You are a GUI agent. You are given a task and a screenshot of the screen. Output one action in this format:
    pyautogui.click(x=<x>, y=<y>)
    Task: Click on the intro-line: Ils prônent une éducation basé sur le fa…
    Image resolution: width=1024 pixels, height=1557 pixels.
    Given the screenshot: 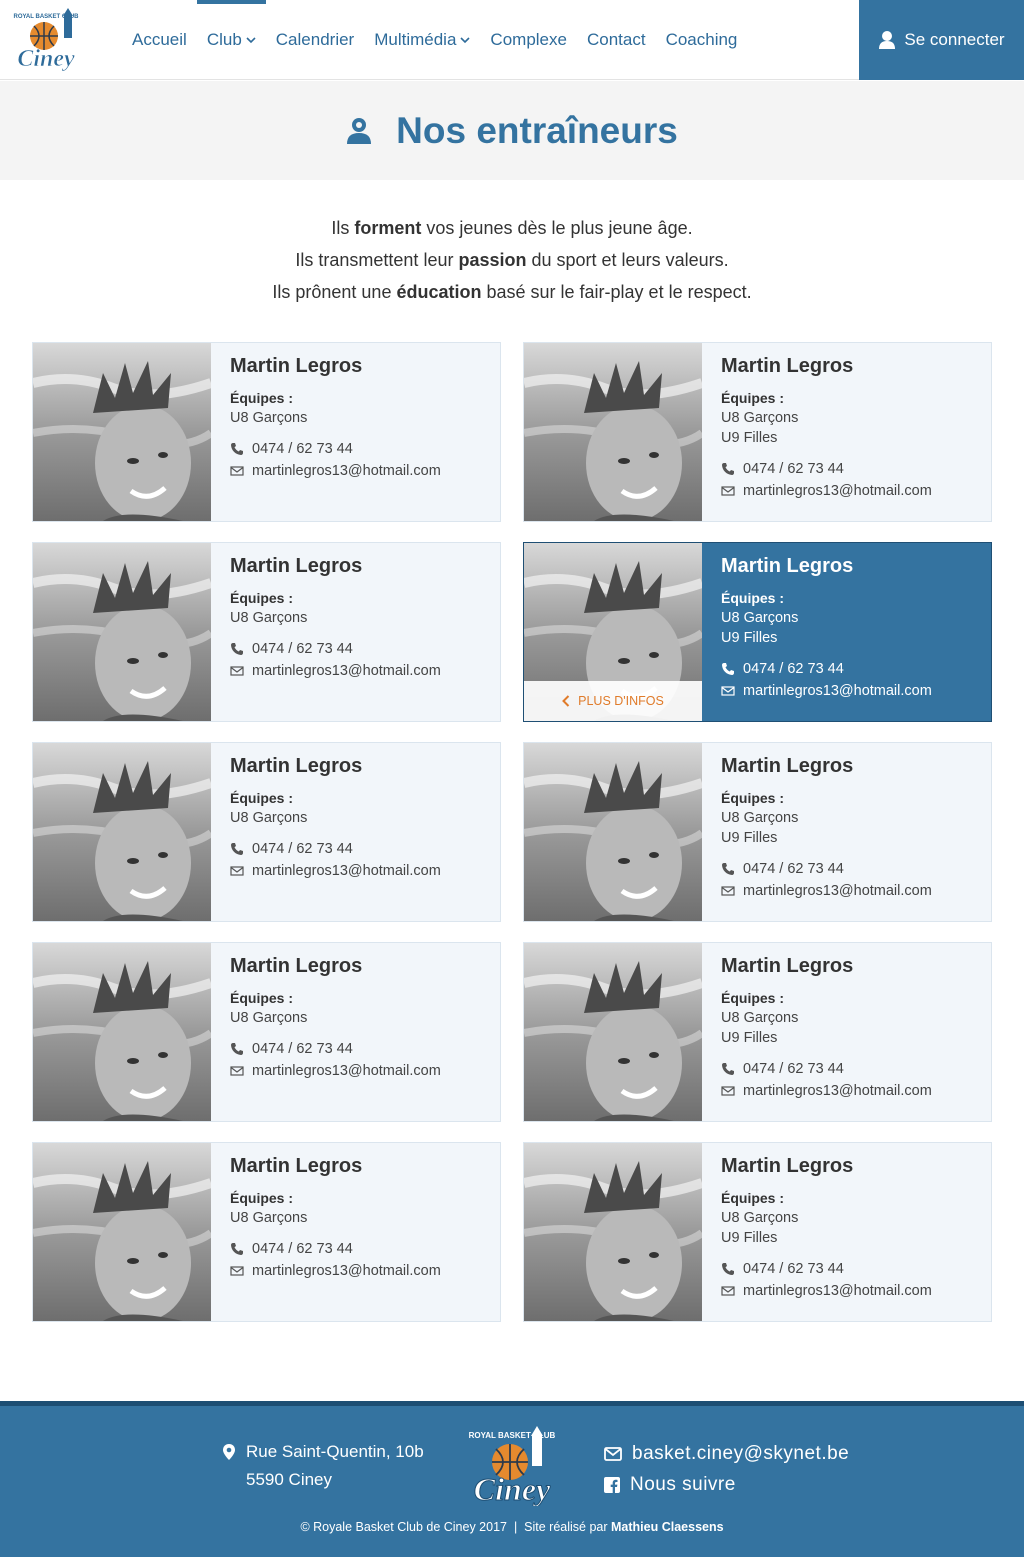 What is the action you would take?
    pyautogui.click(x=512, y=292)
    